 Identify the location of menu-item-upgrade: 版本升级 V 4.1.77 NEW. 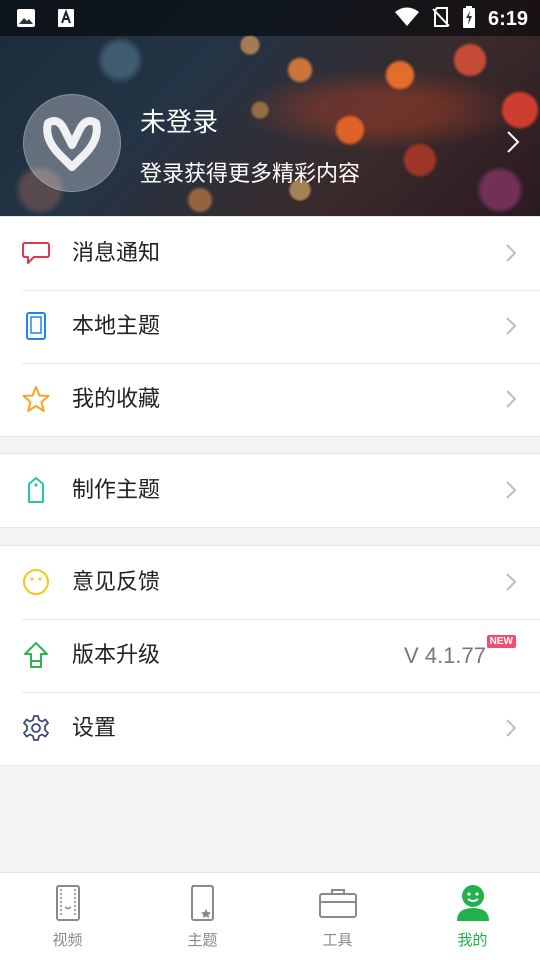
(270, 655).